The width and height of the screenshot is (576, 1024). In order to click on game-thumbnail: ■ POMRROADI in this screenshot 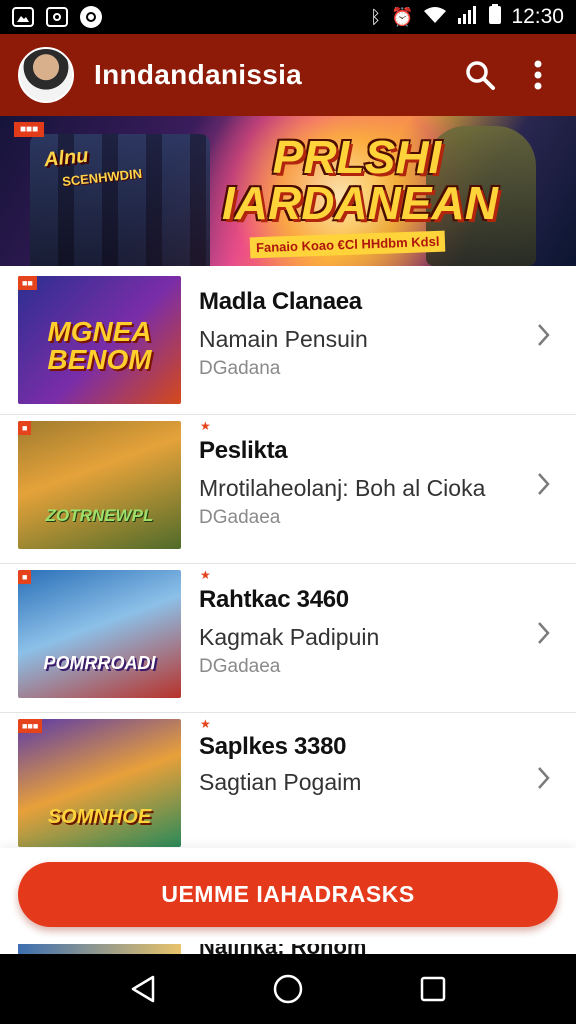, I will do `click(99, 634)`.